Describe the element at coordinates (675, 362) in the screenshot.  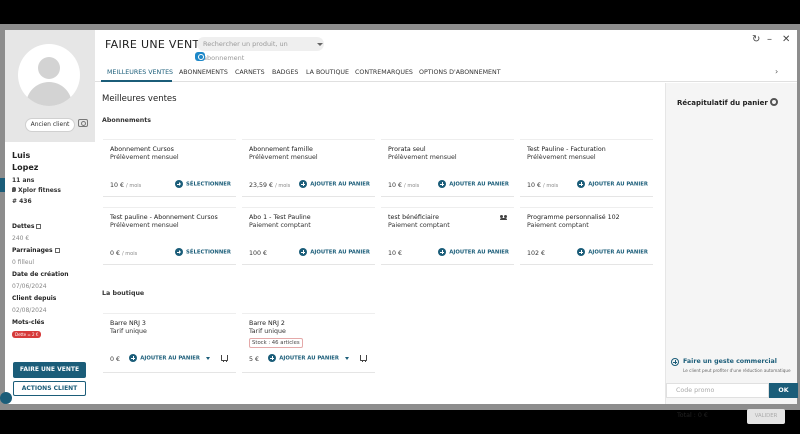
I see `plus-circle-icon` at that location.